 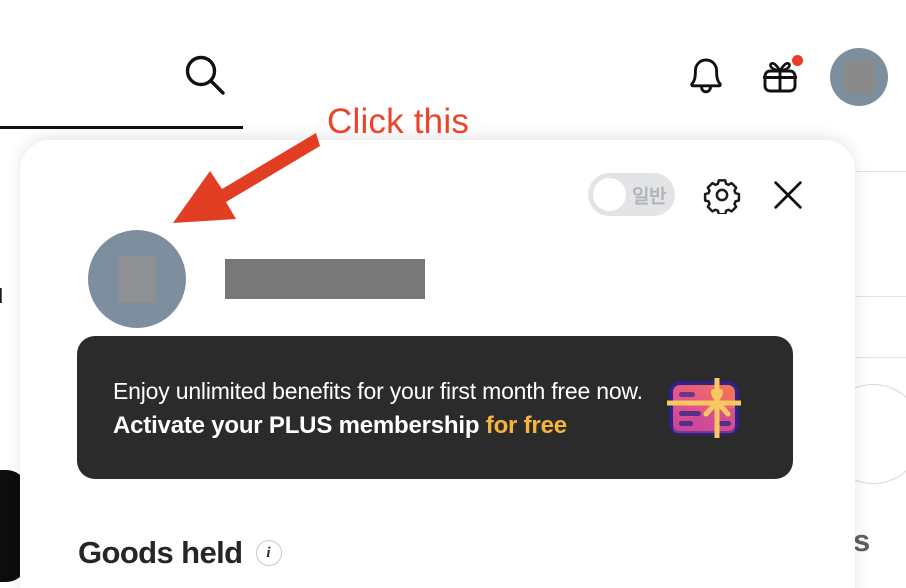 I want to click on background-text-right: s, so click(x=861, y=540).